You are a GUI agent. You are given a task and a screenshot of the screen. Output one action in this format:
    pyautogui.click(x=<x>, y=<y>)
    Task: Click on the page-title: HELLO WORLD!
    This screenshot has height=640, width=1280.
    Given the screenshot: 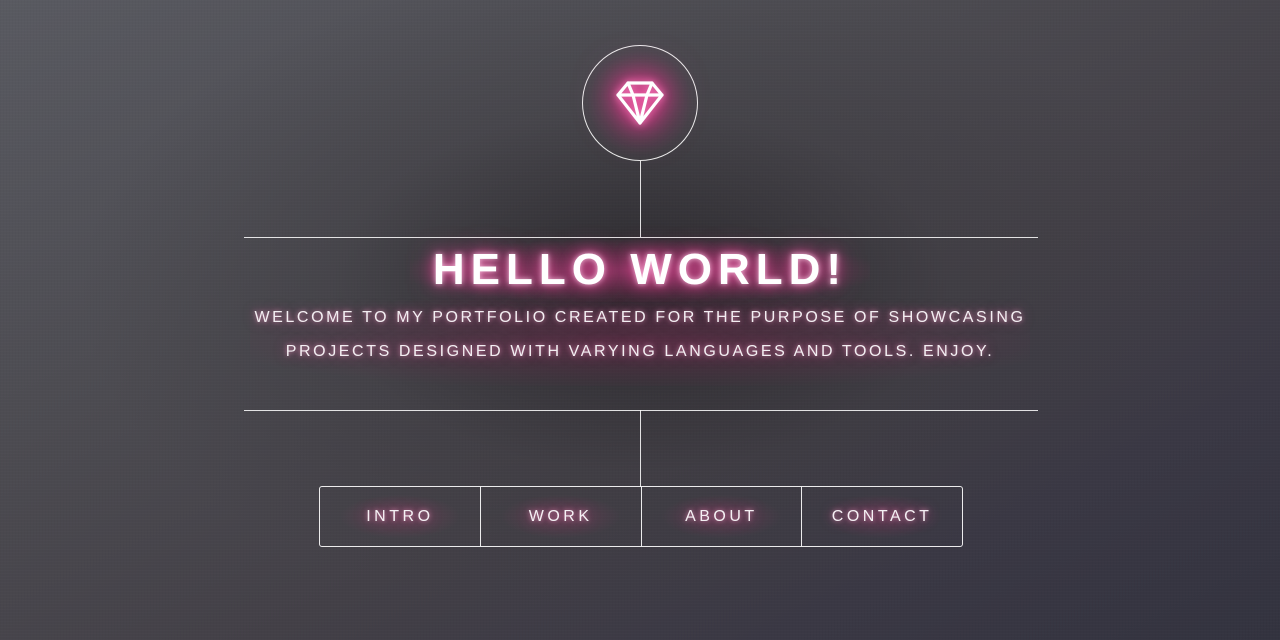 What is the action you would take?
    pyautogui.click(x=640, y=269)
    